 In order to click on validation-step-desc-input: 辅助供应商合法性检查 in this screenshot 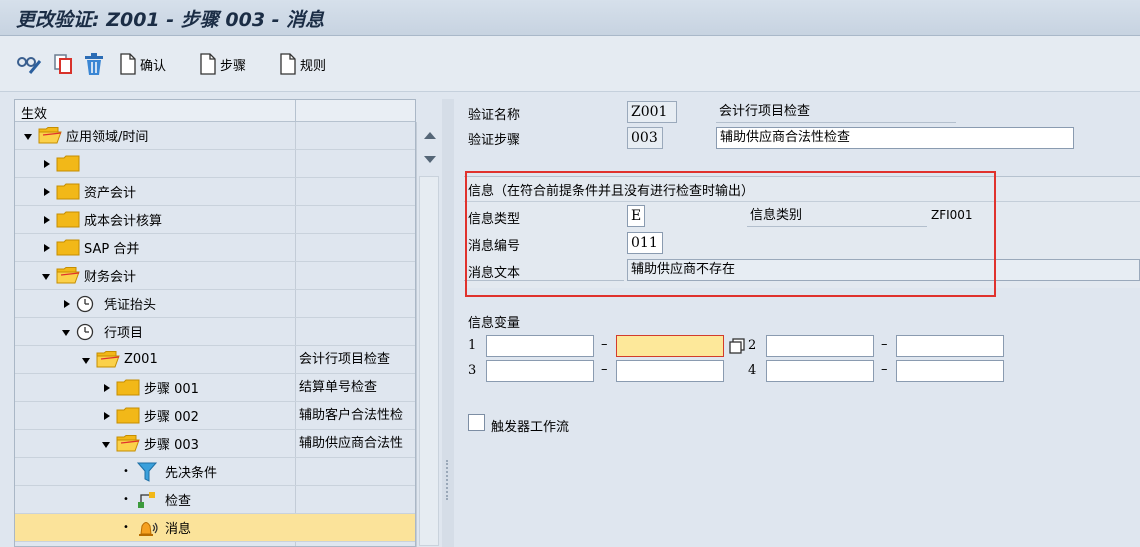, I will do `click(895, 138)`.